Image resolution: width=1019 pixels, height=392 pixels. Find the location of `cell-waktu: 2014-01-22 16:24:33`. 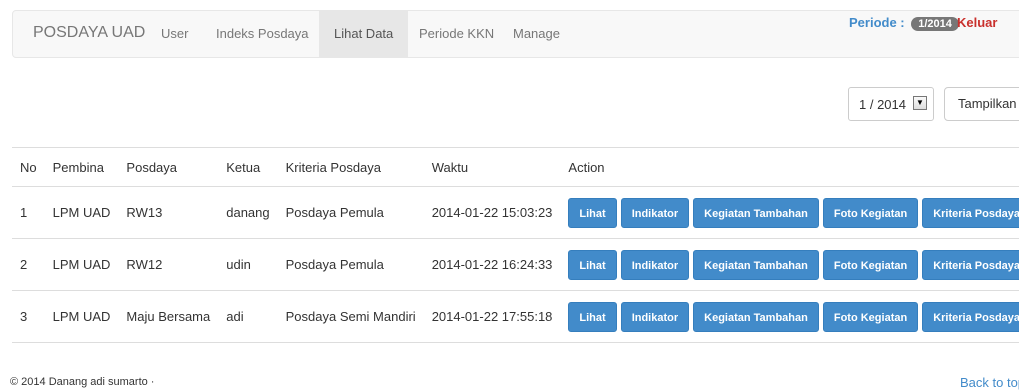

cell-waktu: 2014-01-22 16:24:33 is located at coordinates (492, 264).